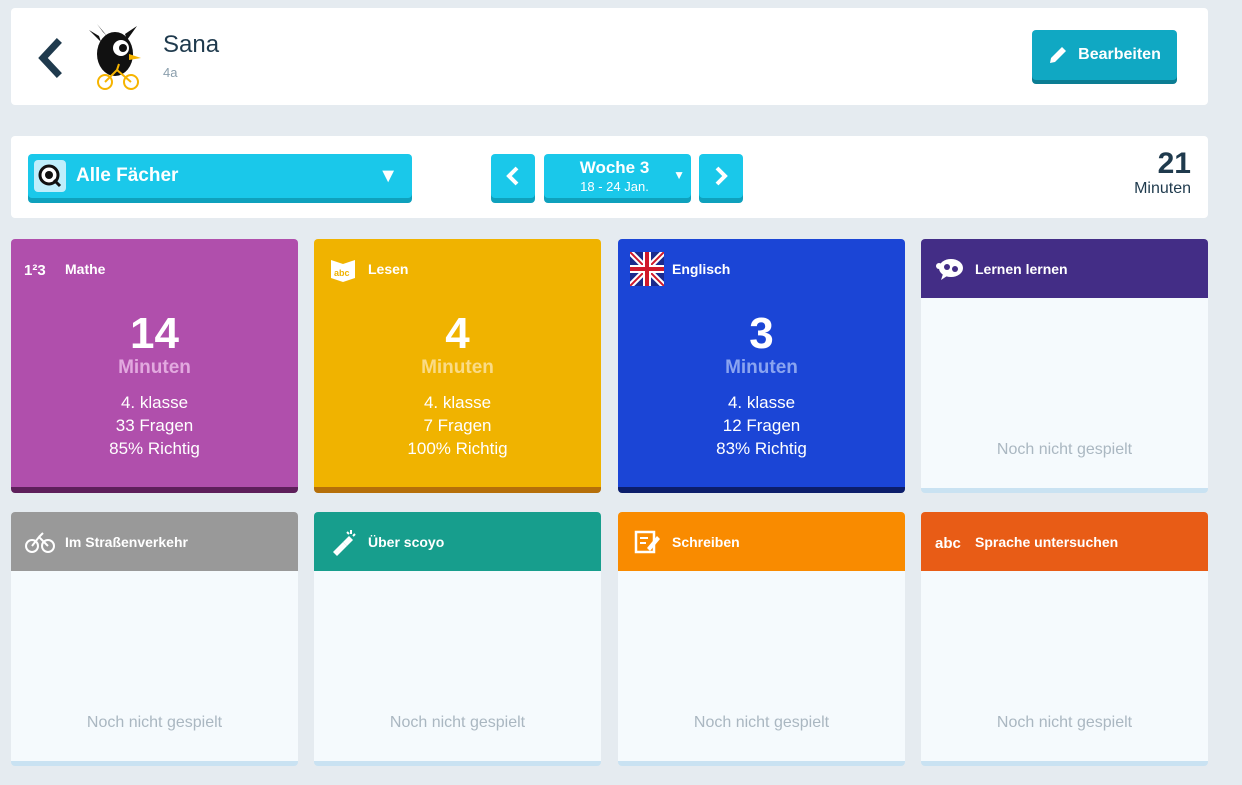  What do you see at coordinates (1119, 54) in the screenshot?
I see `edit-button-label: Bearbeiten` at bounding box center [1119, 54].